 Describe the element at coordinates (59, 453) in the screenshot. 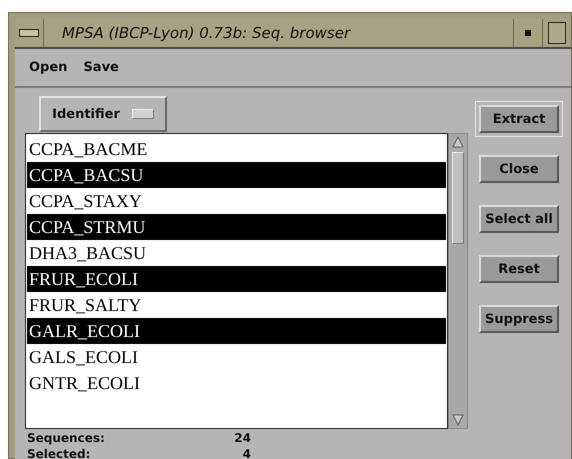

I see `stat-label: Selected:` at that location.